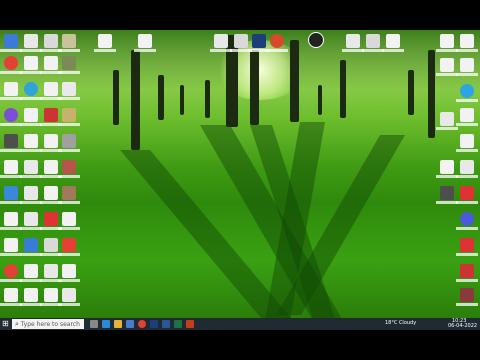  What do you see at coordinates (240, 15) in the screenshot?
I see `letterbox-top` at bounding box center [240, 15].